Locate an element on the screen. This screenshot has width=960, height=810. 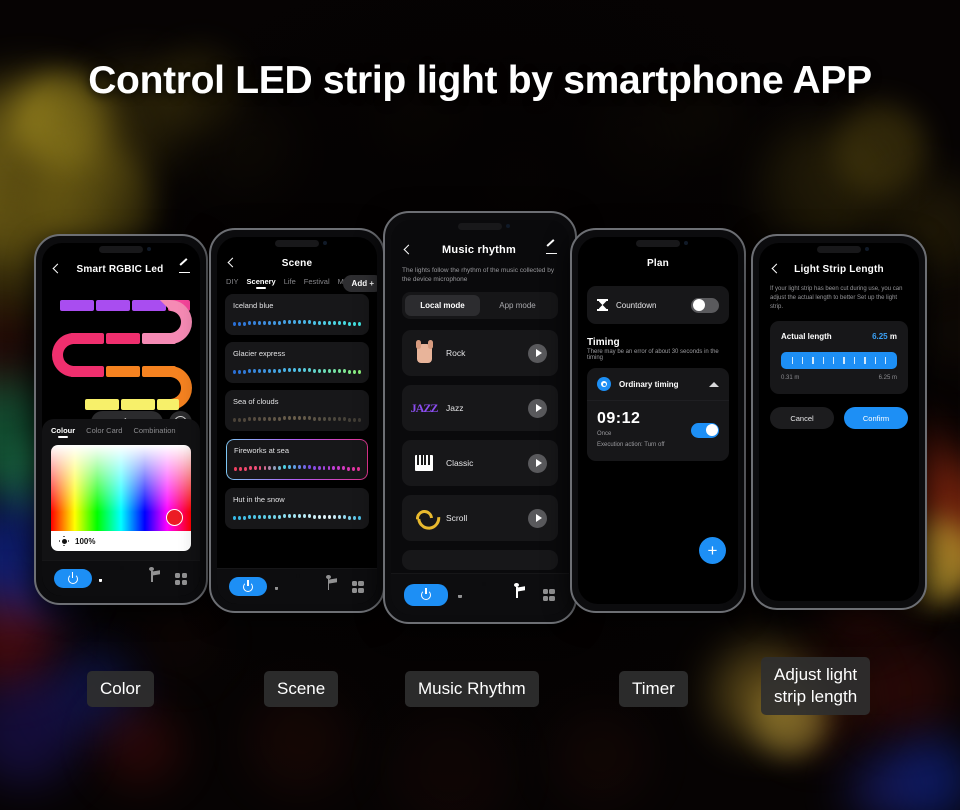
timer-circle-icon is located at coordinates (604, 384).